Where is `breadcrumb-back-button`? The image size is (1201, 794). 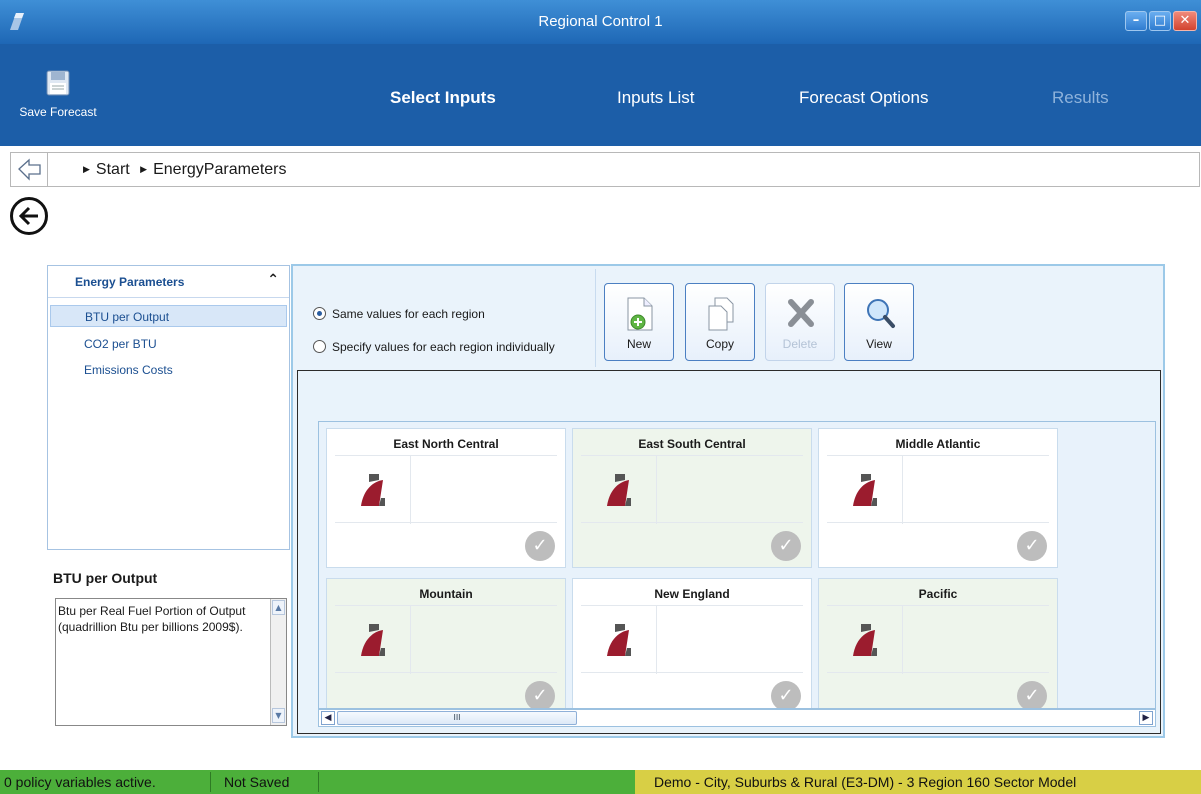 breadcrumb-back-button is located at coordinates (29, 169).